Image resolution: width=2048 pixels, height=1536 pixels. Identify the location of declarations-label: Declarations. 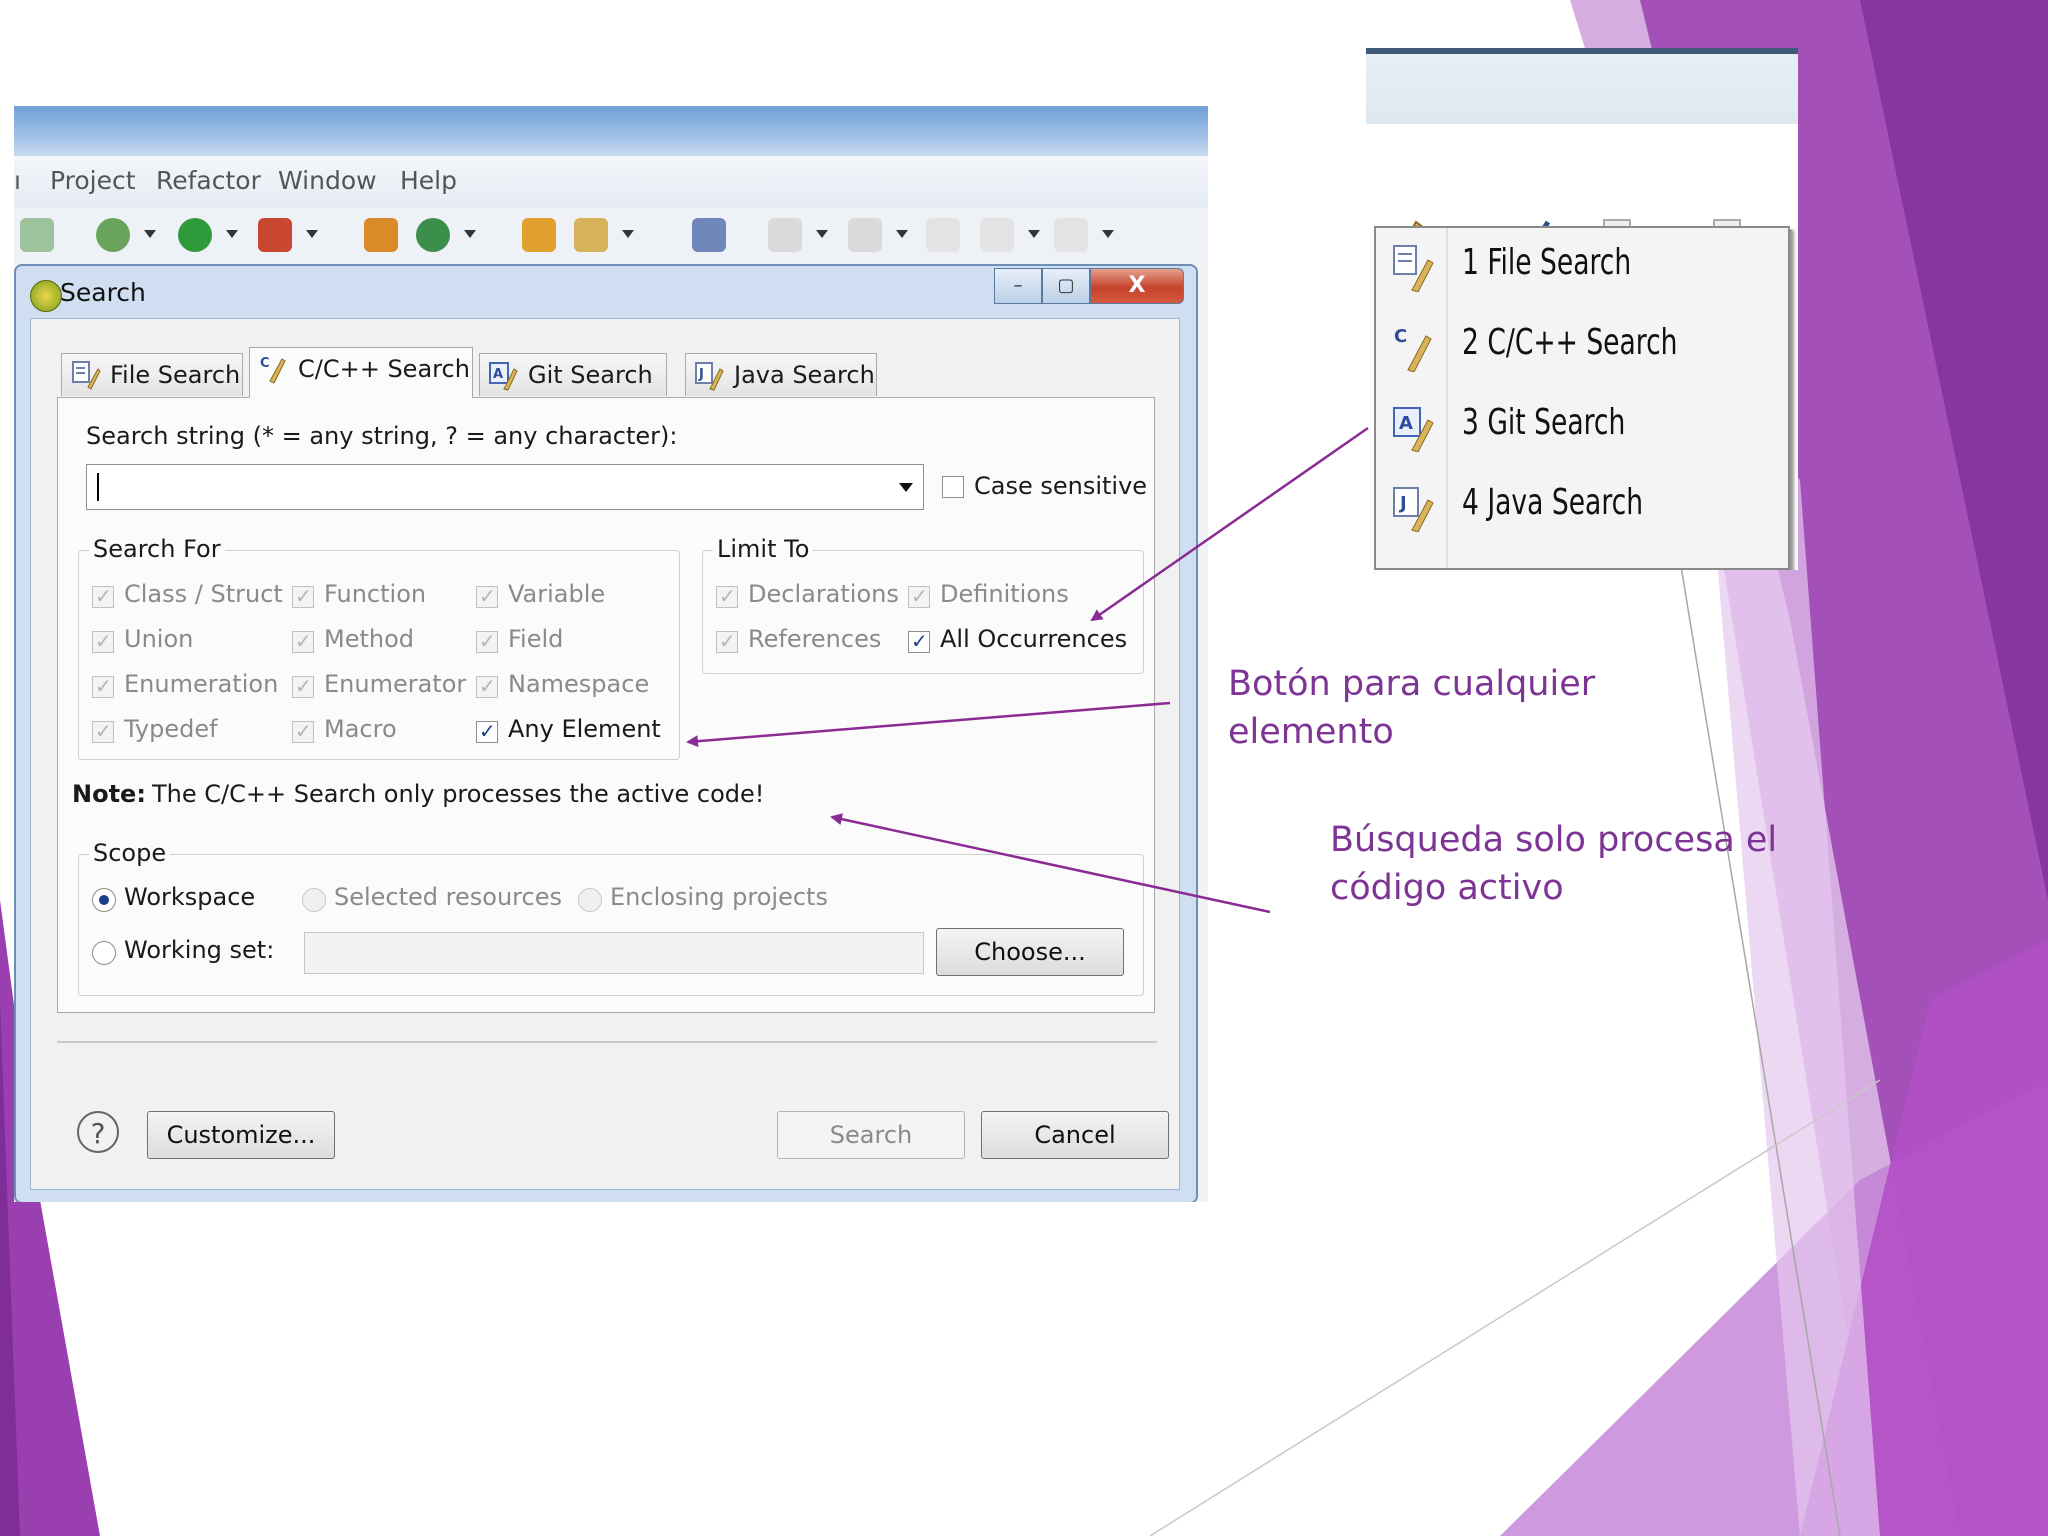
(823, 594).